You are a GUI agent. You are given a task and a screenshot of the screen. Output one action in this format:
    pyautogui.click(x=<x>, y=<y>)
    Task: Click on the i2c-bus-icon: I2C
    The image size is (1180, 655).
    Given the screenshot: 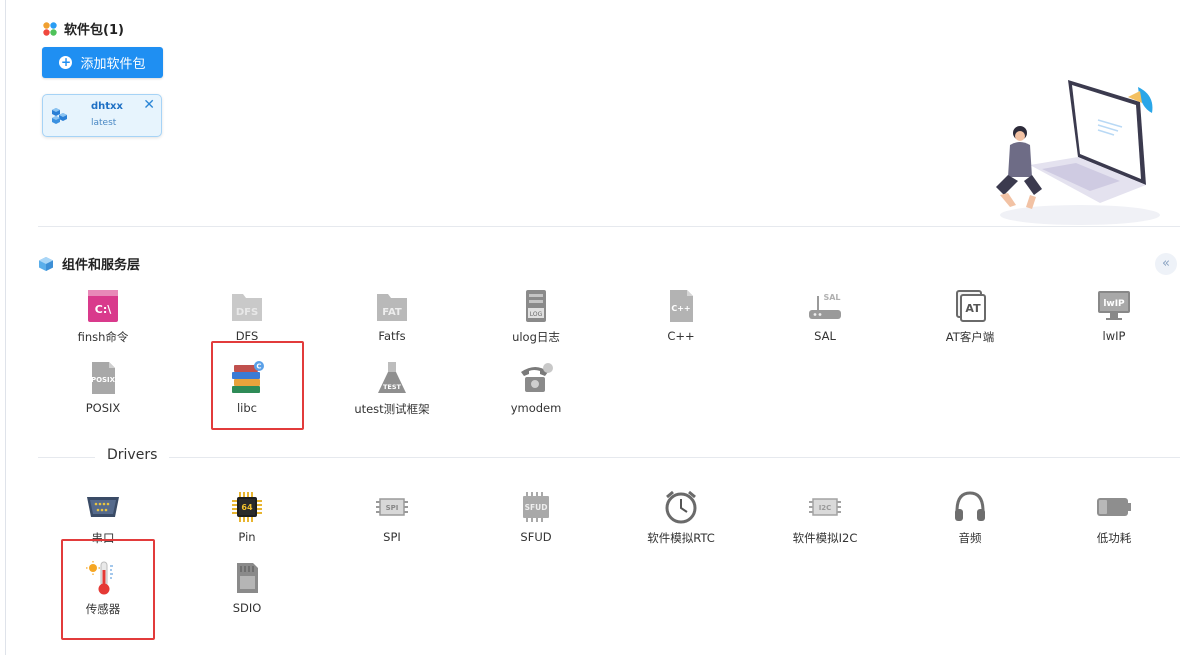 What is the action you would take?
    pyautogui.click(x=825, y=507)
    